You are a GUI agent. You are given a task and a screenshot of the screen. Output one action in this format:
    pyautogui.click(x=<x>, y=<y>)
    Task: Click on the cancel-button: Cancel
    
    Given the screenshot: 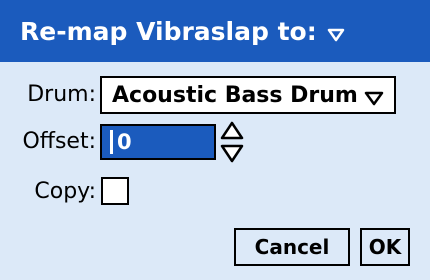 What is the action you would take?
    pyautogui.click(x=292, y=247)
    